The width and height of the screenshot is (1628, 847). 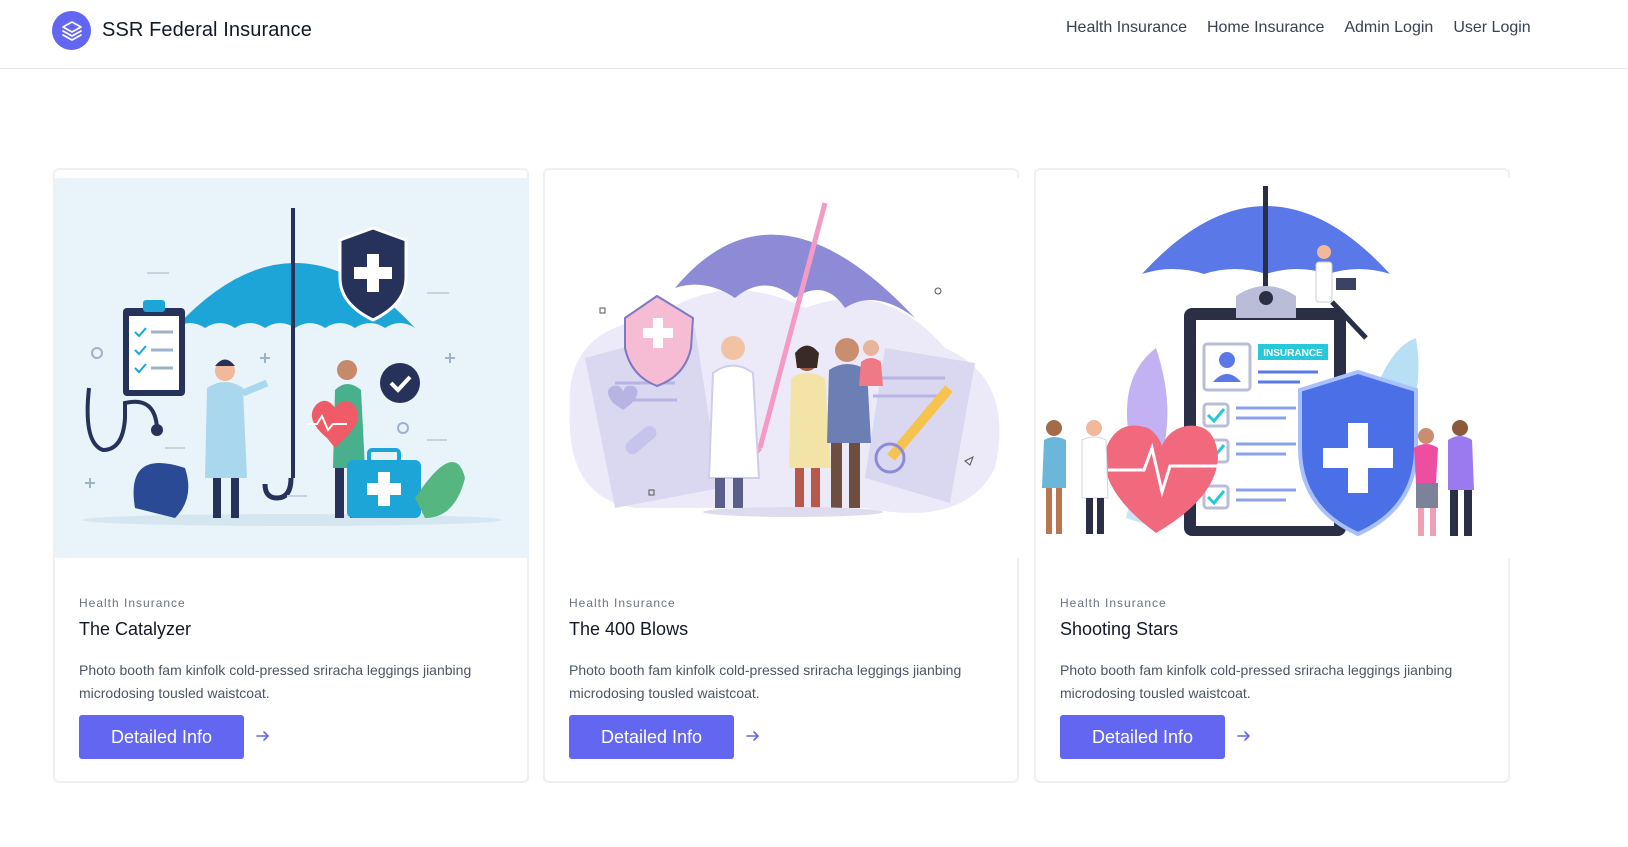 What do you see at coordinates (292, 368) in the screenshot?
I see `health-umbrella-doctor-illustration` at bounding box center [292, 368].